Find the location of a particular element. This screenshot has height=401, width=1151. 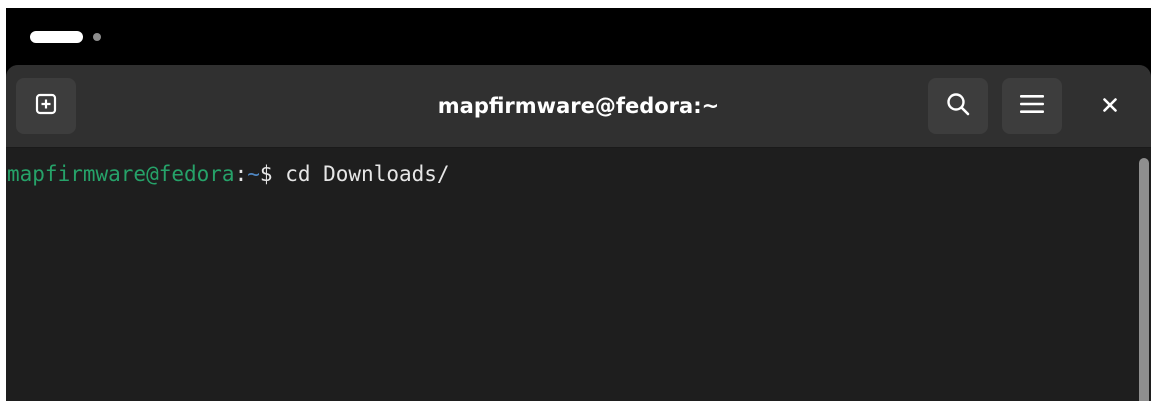

active-workspace-indicator is located at coordinates (56, 37).